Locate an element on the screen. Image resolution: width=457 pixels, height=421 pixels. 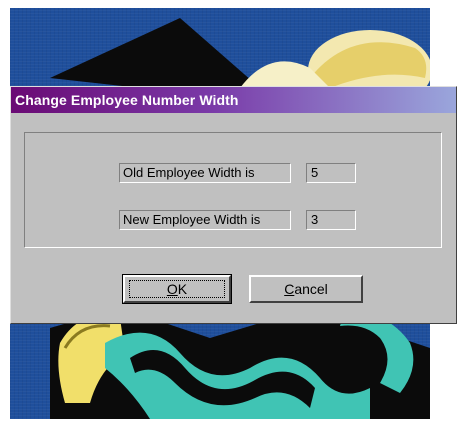
ok-button-label: OK is located at coordinates (177, 289).